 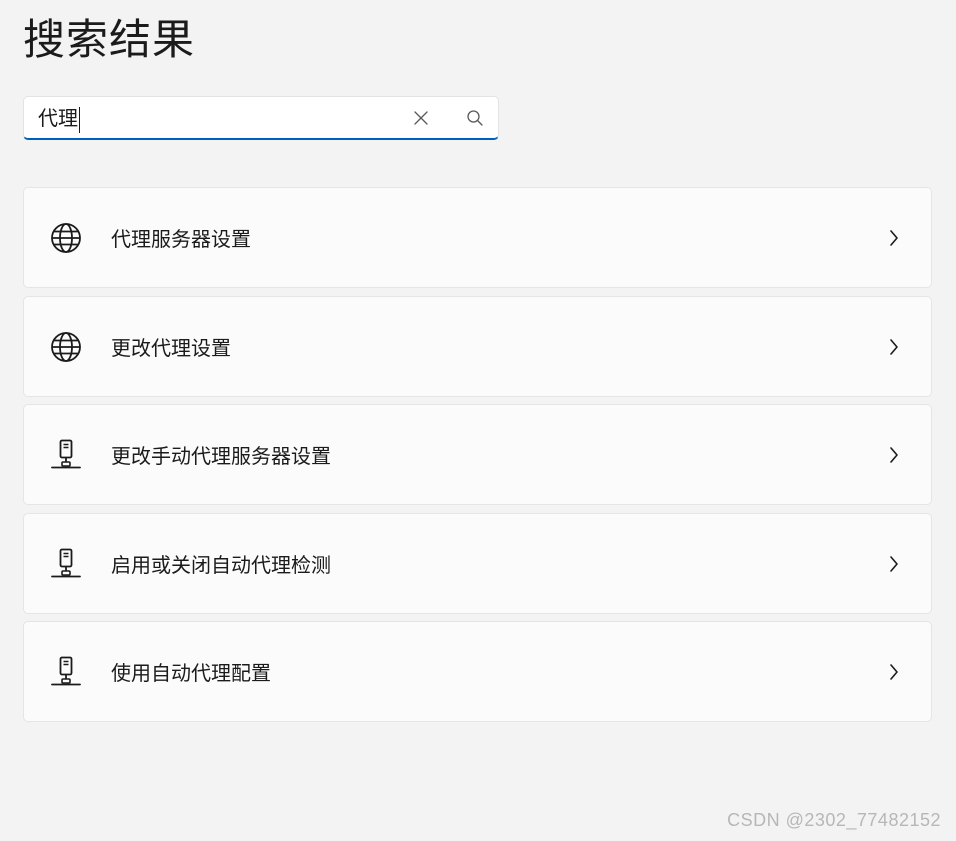 What do you see at coordinates (191, 673) in the screenshot?
I see `result-label: 使用自动代理配置` at bounding box center [191, 673].